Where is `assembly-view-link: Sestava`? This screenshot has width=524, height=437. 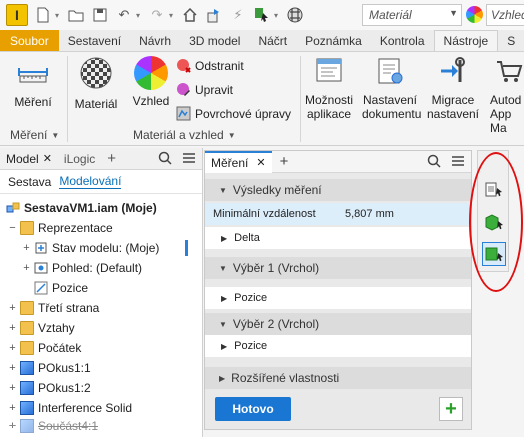 assembly-view-link: Sestava is located at coordinates (29, 182).